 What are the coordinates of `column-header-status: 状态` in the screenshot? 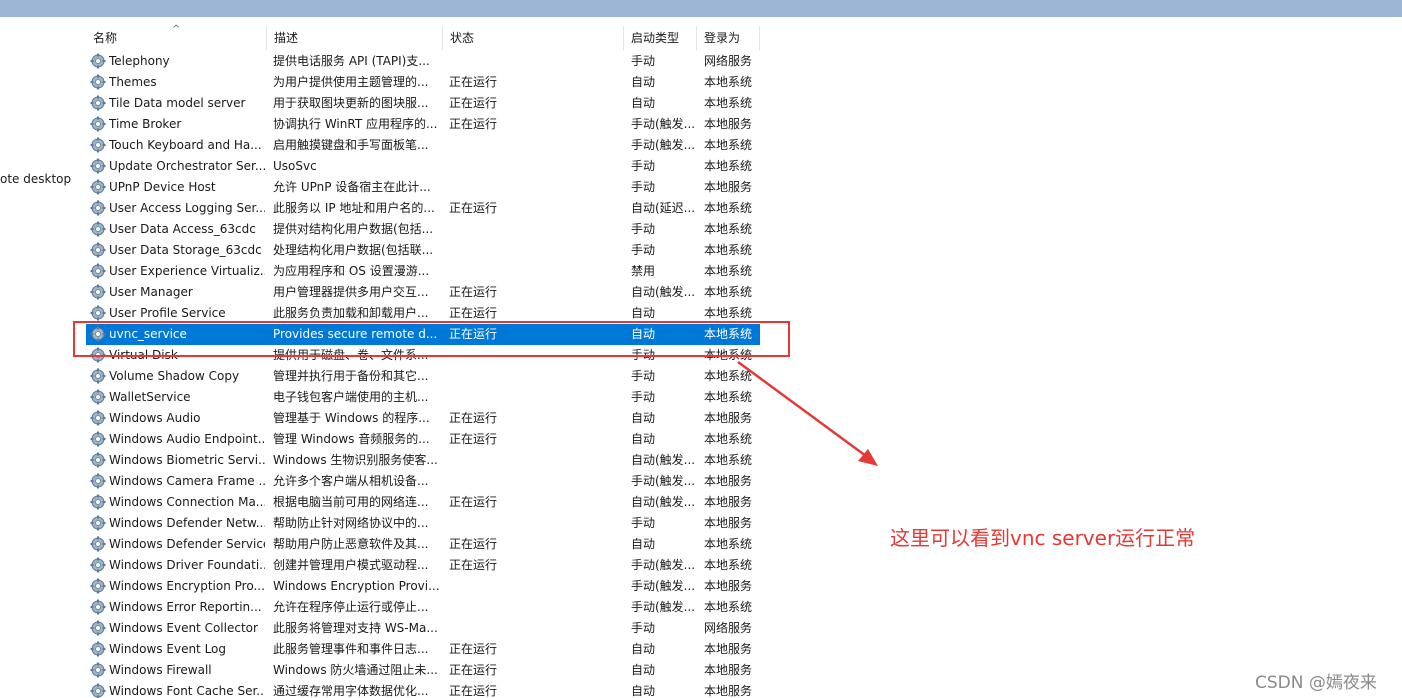 It's located at (533, 38).